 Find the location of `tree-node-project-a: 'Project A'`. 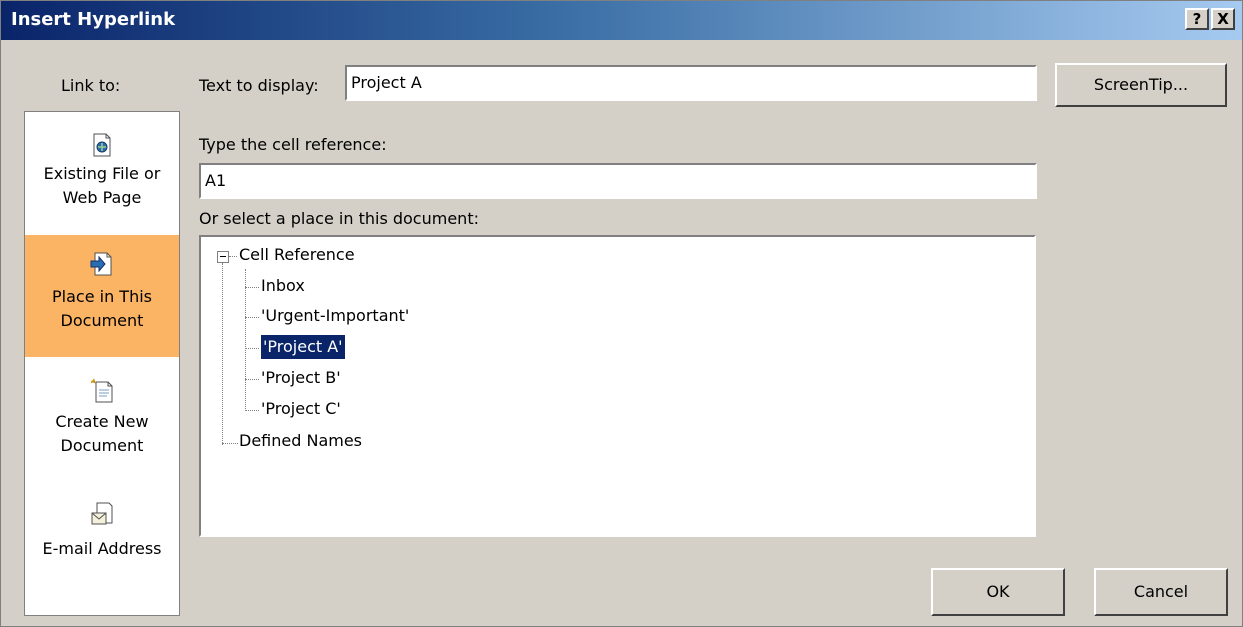

tree-node-project-a: 'Project A' is located at coordinates (303, 347).